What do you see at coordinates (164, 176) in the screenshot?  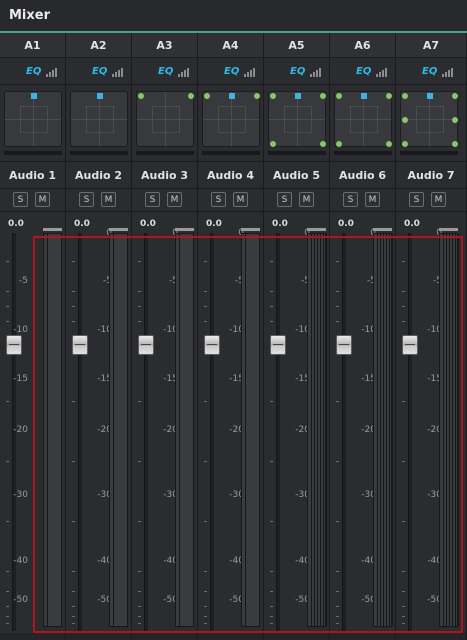 I see `track-name: Audio 3` at bounding box center [164, 176].